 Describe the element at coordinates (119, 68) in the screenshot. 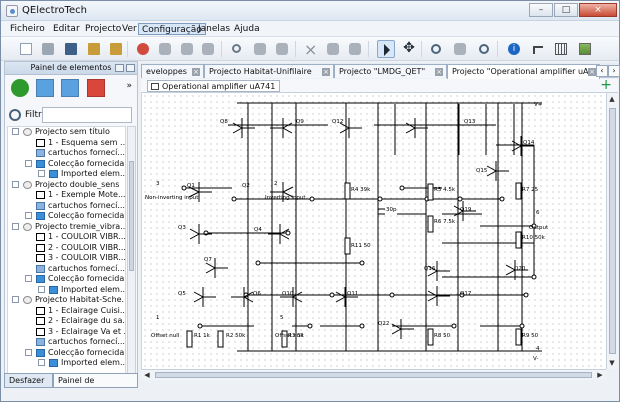

I see `panel-float-icon` at that location.